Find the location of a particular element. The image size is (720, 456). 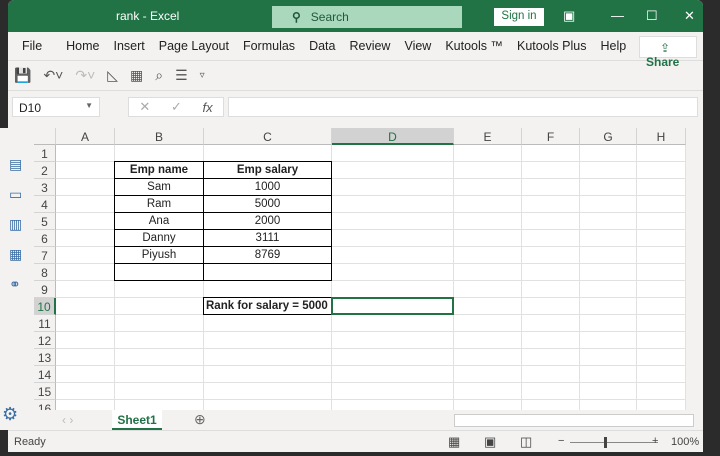

selected-cell-d10 is located at coordinates (392, 306).